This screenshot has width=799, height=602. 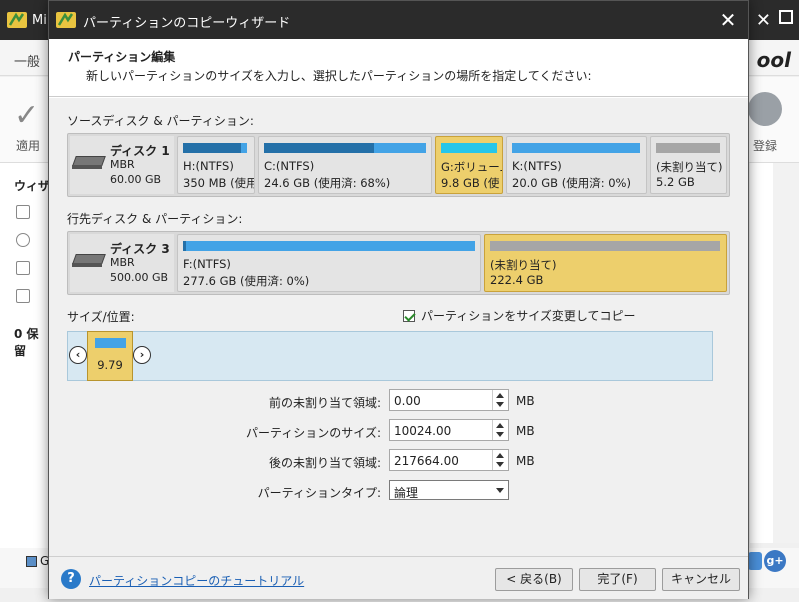 What do you see at coordinates (160, 121) in the screenshot?
I see `source-label: ソースディスク & パーティション:` at bounding box center [160, 121].